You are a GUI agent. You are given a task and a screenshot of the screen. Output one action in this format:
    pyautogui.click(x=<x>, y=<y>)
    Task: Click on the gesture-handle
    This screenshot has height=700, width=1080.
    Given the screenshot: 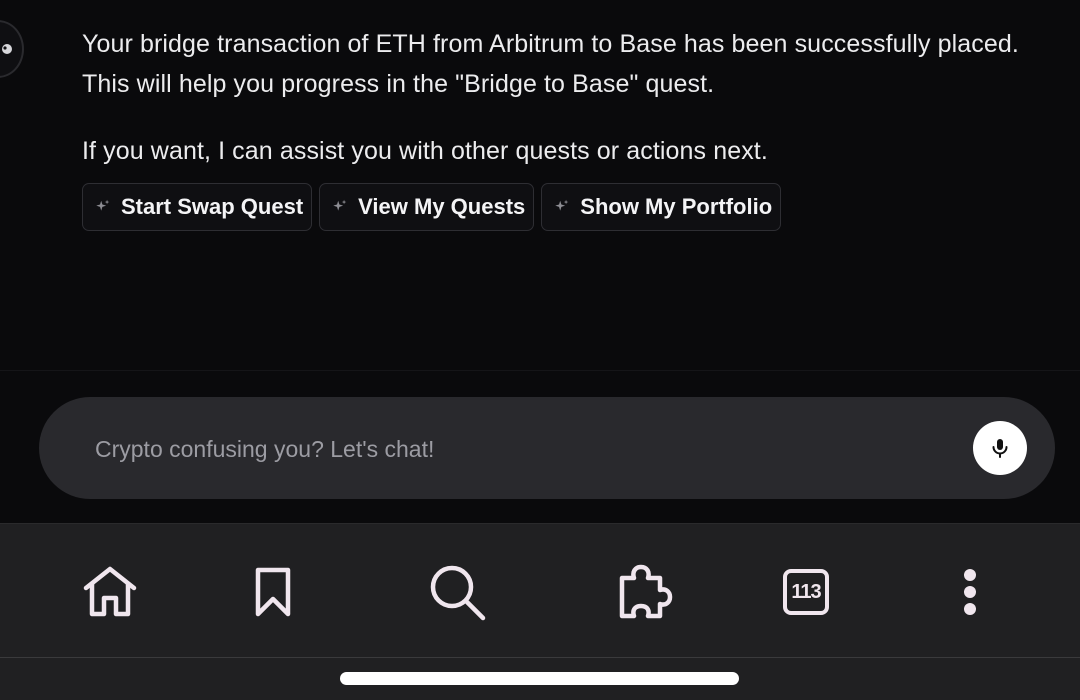 What is the action you would take?
    pyautogui.click(x=539, y=678)
    